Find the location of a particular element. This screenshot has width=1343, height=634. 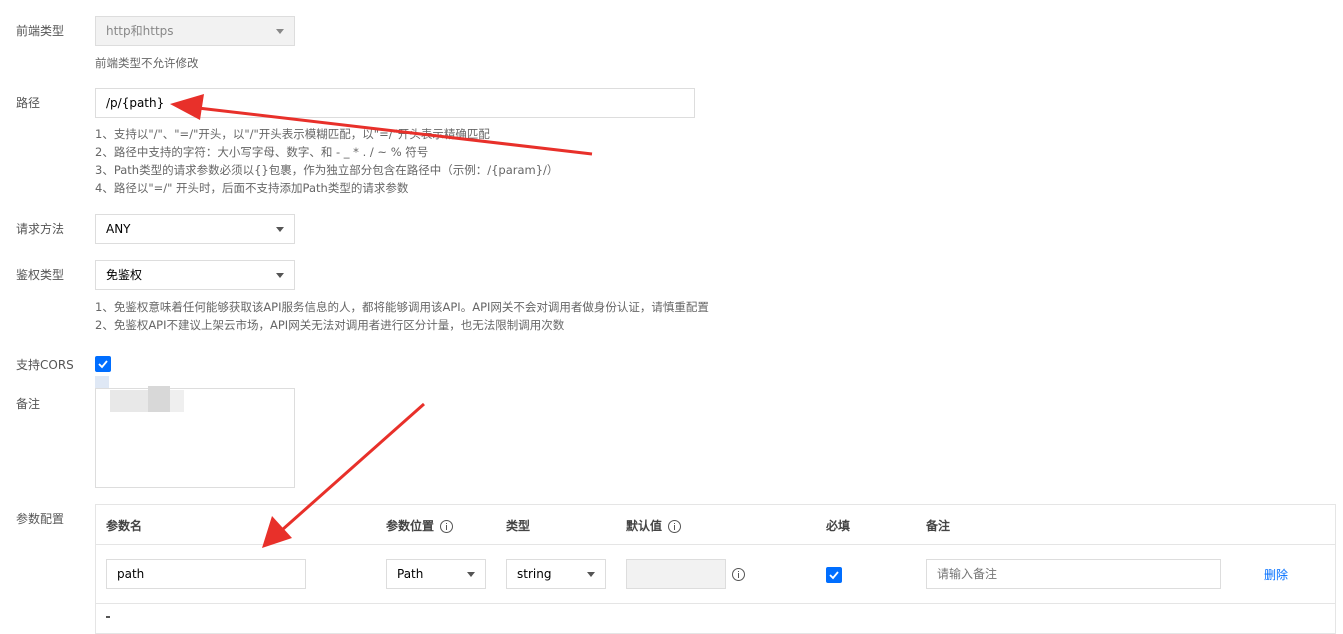

red-arrow-to-path-input is located at coordinates (381, 125).